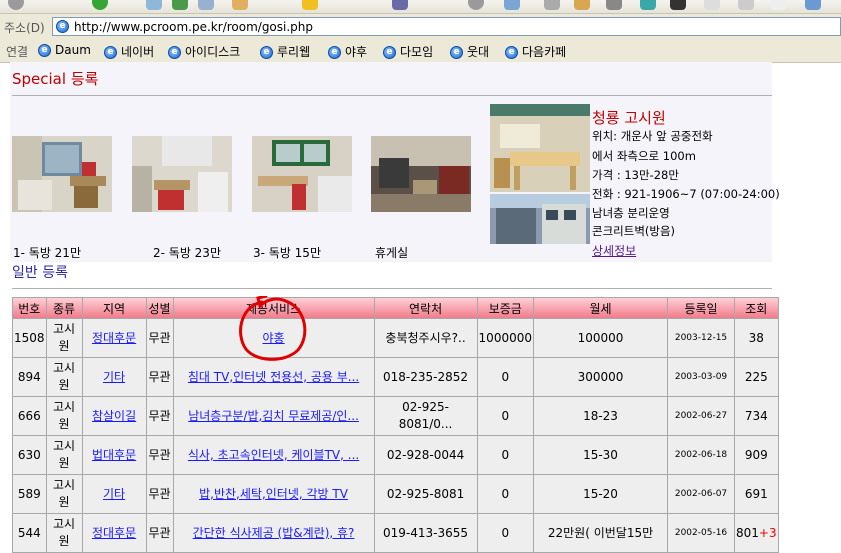  Describe the element at coordinates (614, 5) in the screenshot. I see `discuss-icon` at that location.